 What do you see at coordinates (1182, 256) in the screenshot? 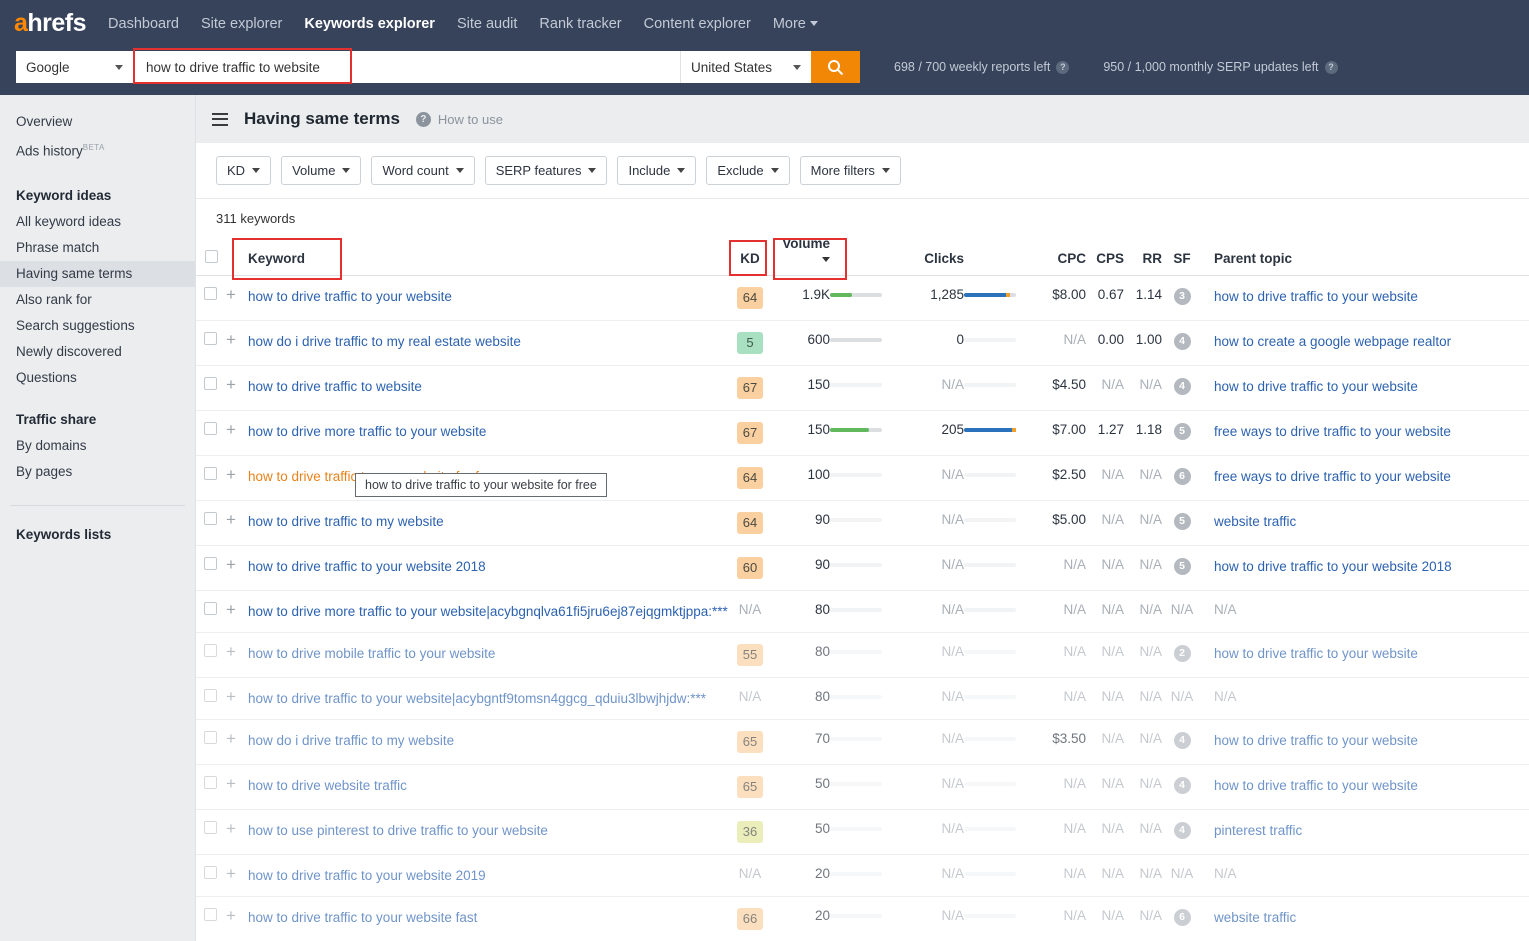
I see `th-sf: SF` at bounding box center [1182, 256].